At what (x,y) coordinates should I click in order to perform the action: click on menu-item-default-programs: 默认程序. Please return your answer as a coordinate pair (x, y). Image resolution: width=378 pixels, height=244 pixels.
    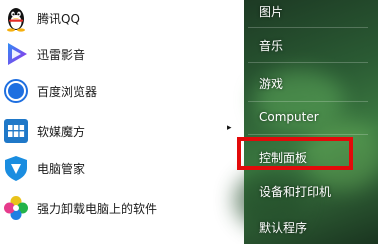
    Looking at the image, I should click on (283, 227).